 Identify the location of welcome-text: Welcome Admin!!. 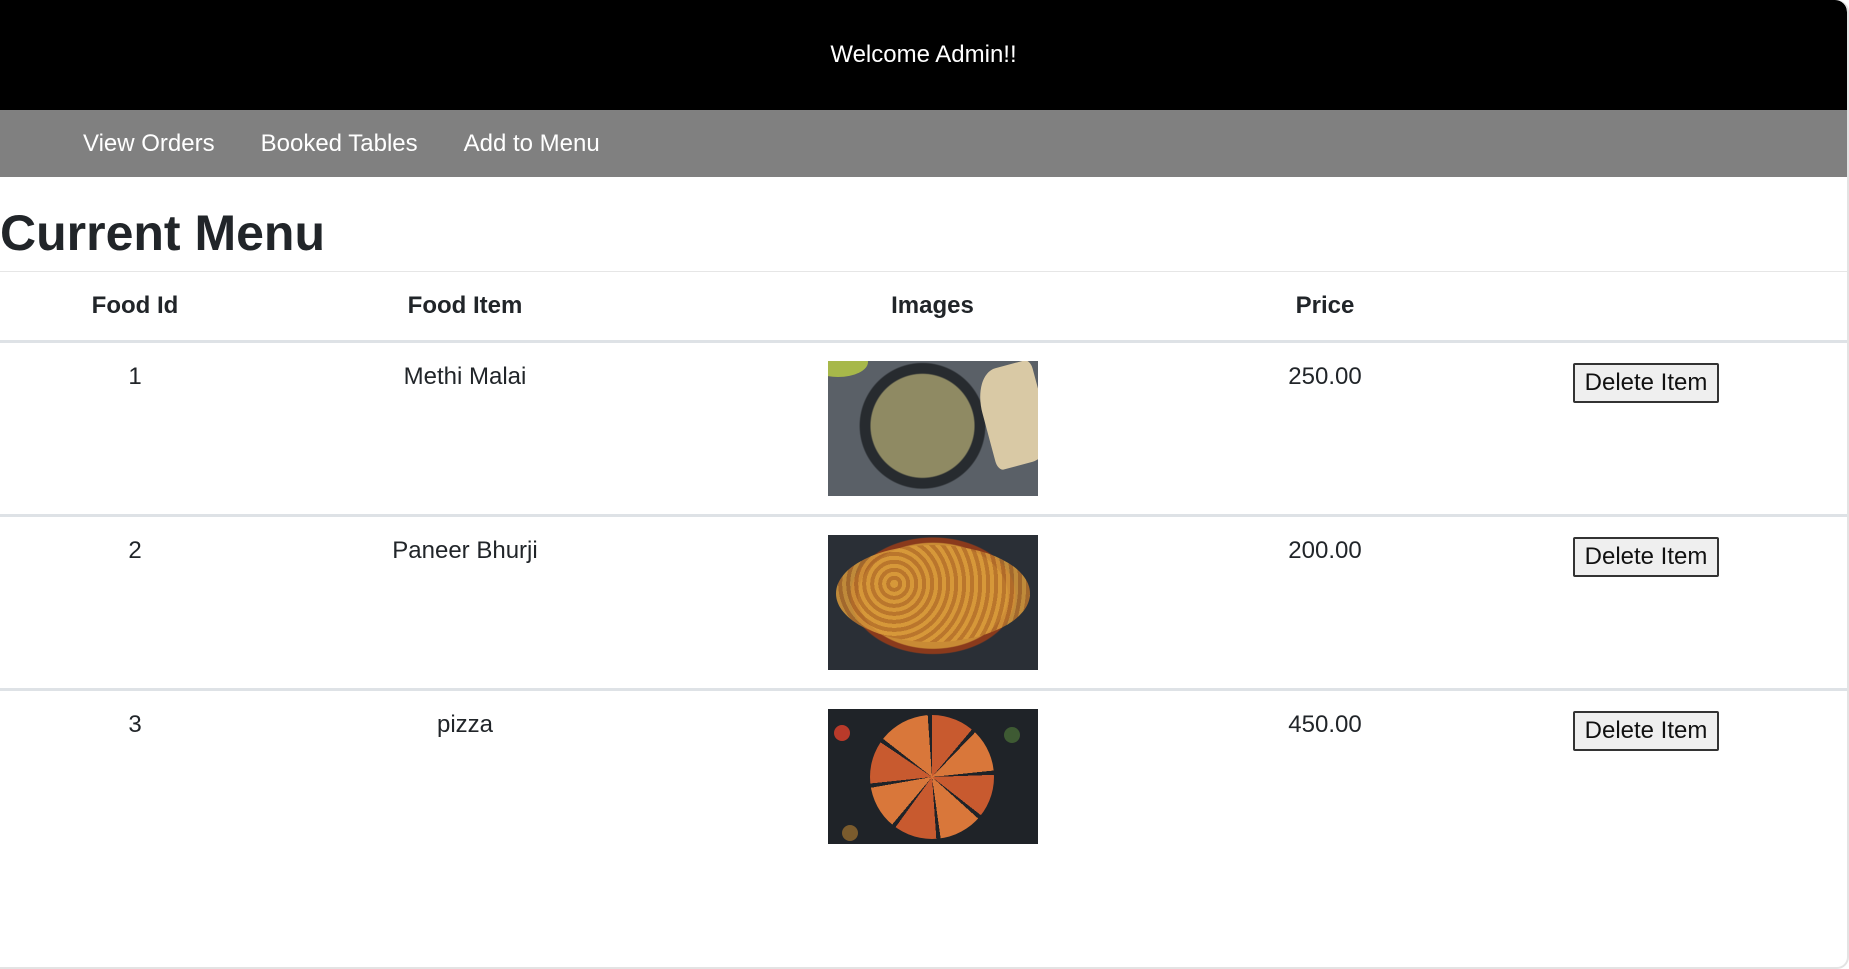
(923, 54).